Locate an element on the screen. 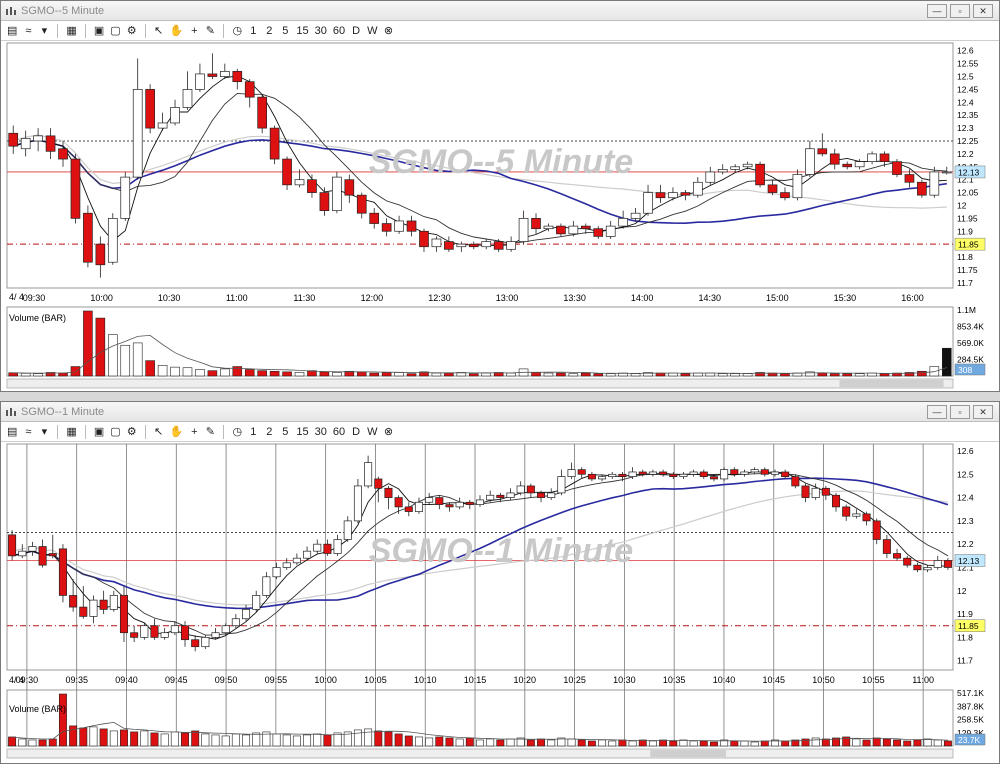 This screenshot has height=764, width=1000. title-bar: SGMO--1 Minute — ▫ ✕ is located at coordinates (500, 412).